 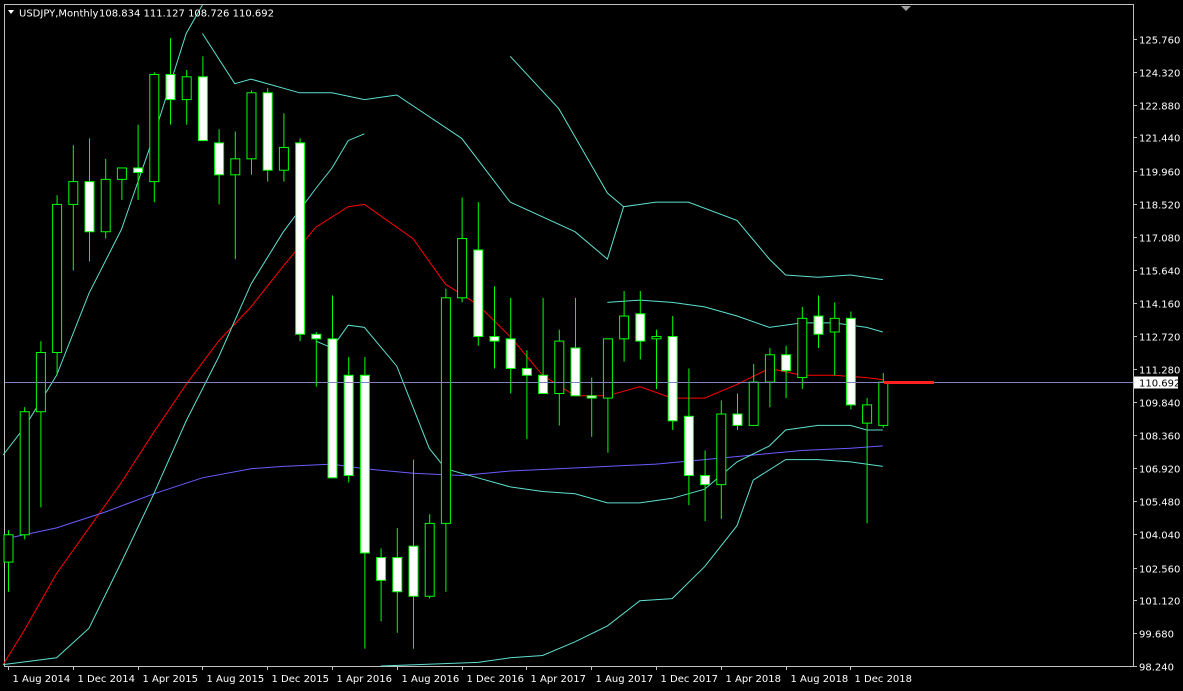 I want to click on y-tick-label: 124.320, so click(x=1159, y=74).